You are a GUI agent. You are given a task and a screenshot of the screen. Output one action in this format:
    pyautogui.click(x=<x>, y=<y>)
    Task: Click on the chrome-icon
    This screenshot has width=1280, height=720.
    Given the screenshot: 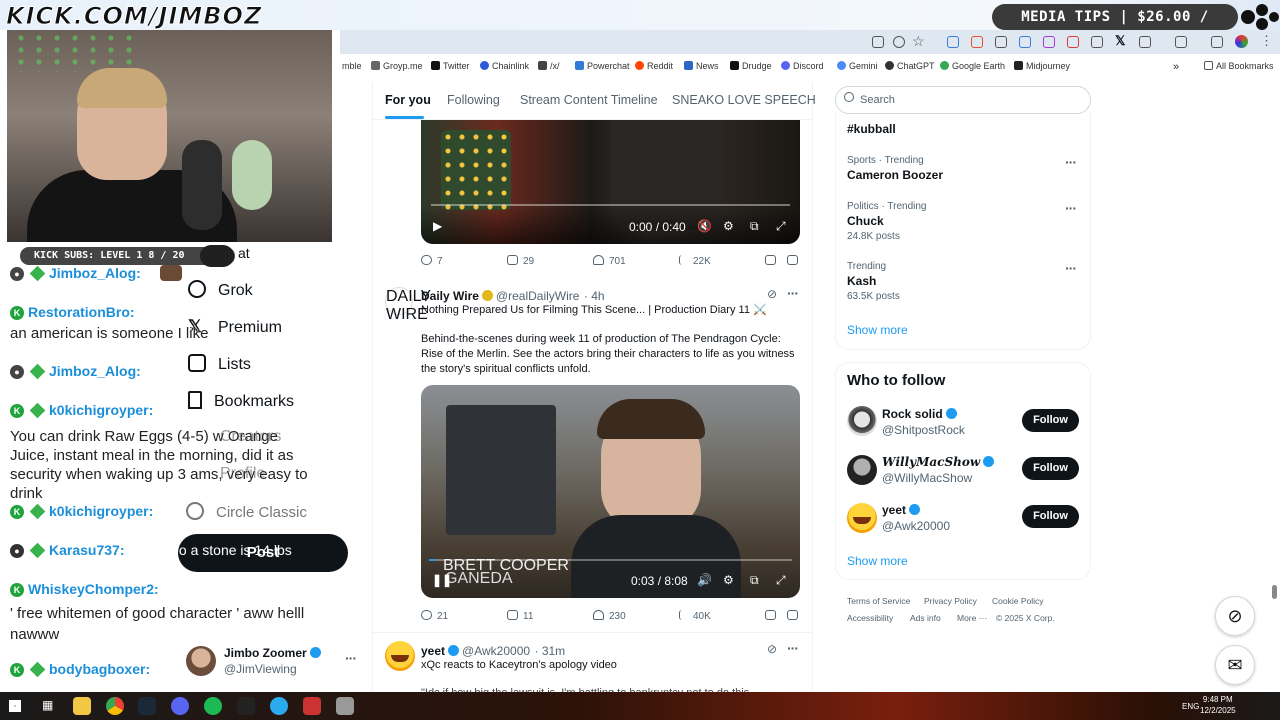 What is the action you would take?
    pyautogui.click(x=115, y=706)
    